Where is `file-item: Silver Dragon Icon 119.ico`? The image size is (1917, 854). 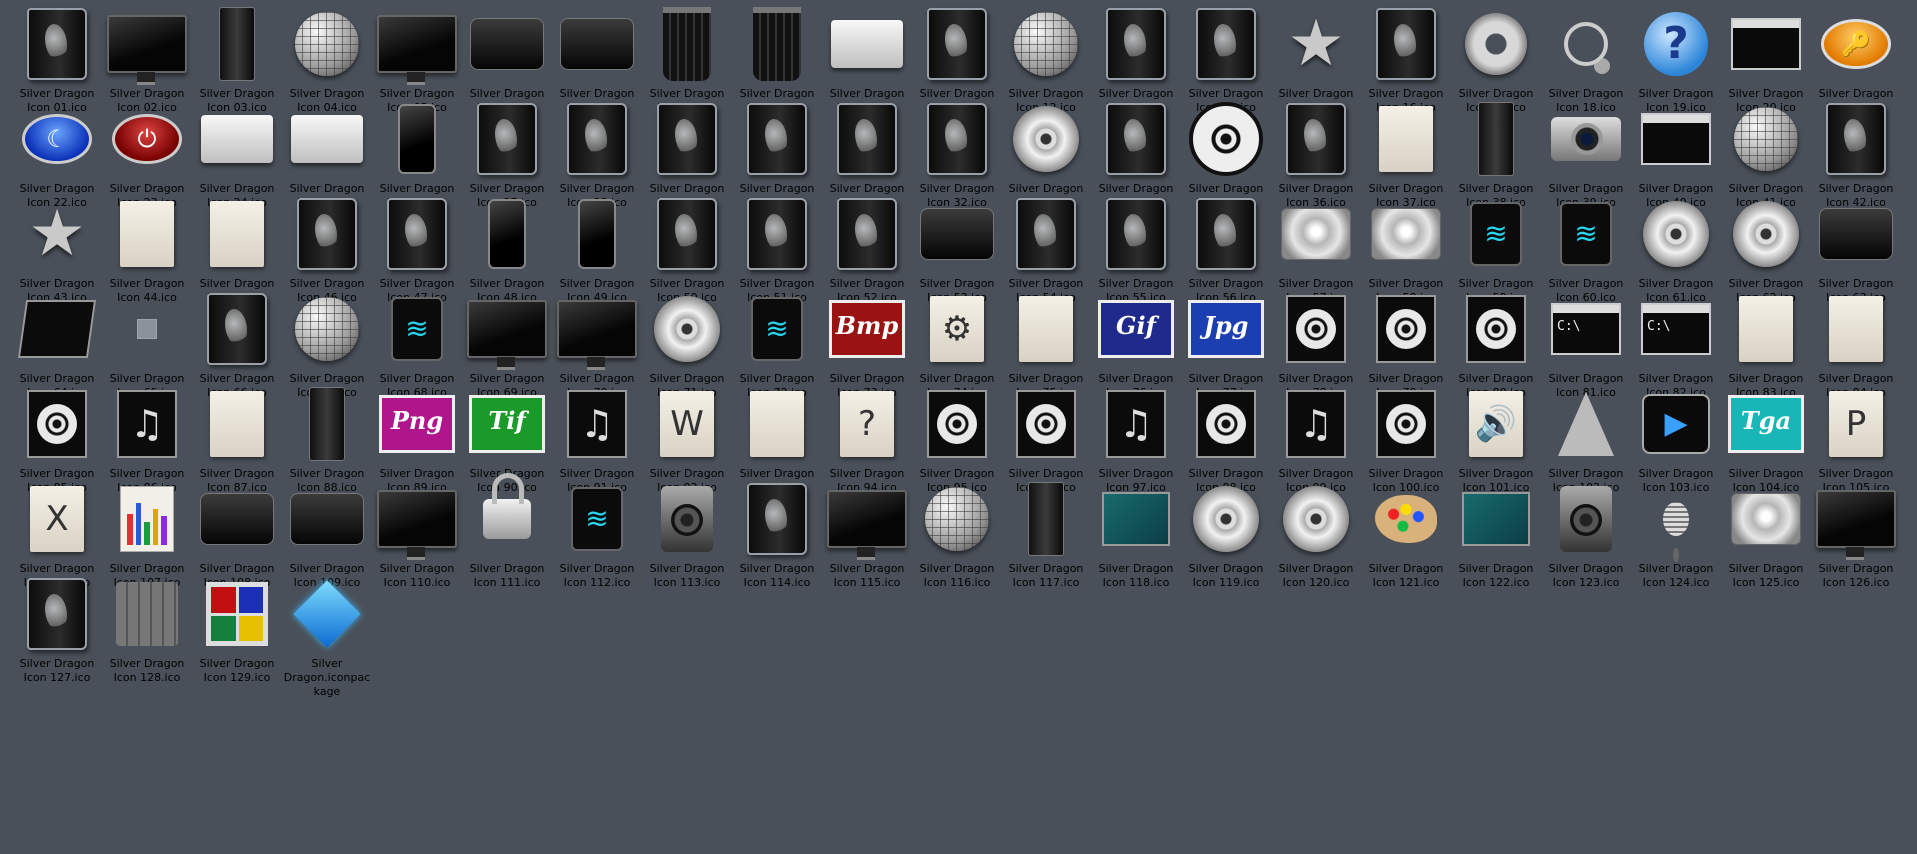 file-item: Silver Dragon Icon 119.ico is located at coordinates (1226, 534).